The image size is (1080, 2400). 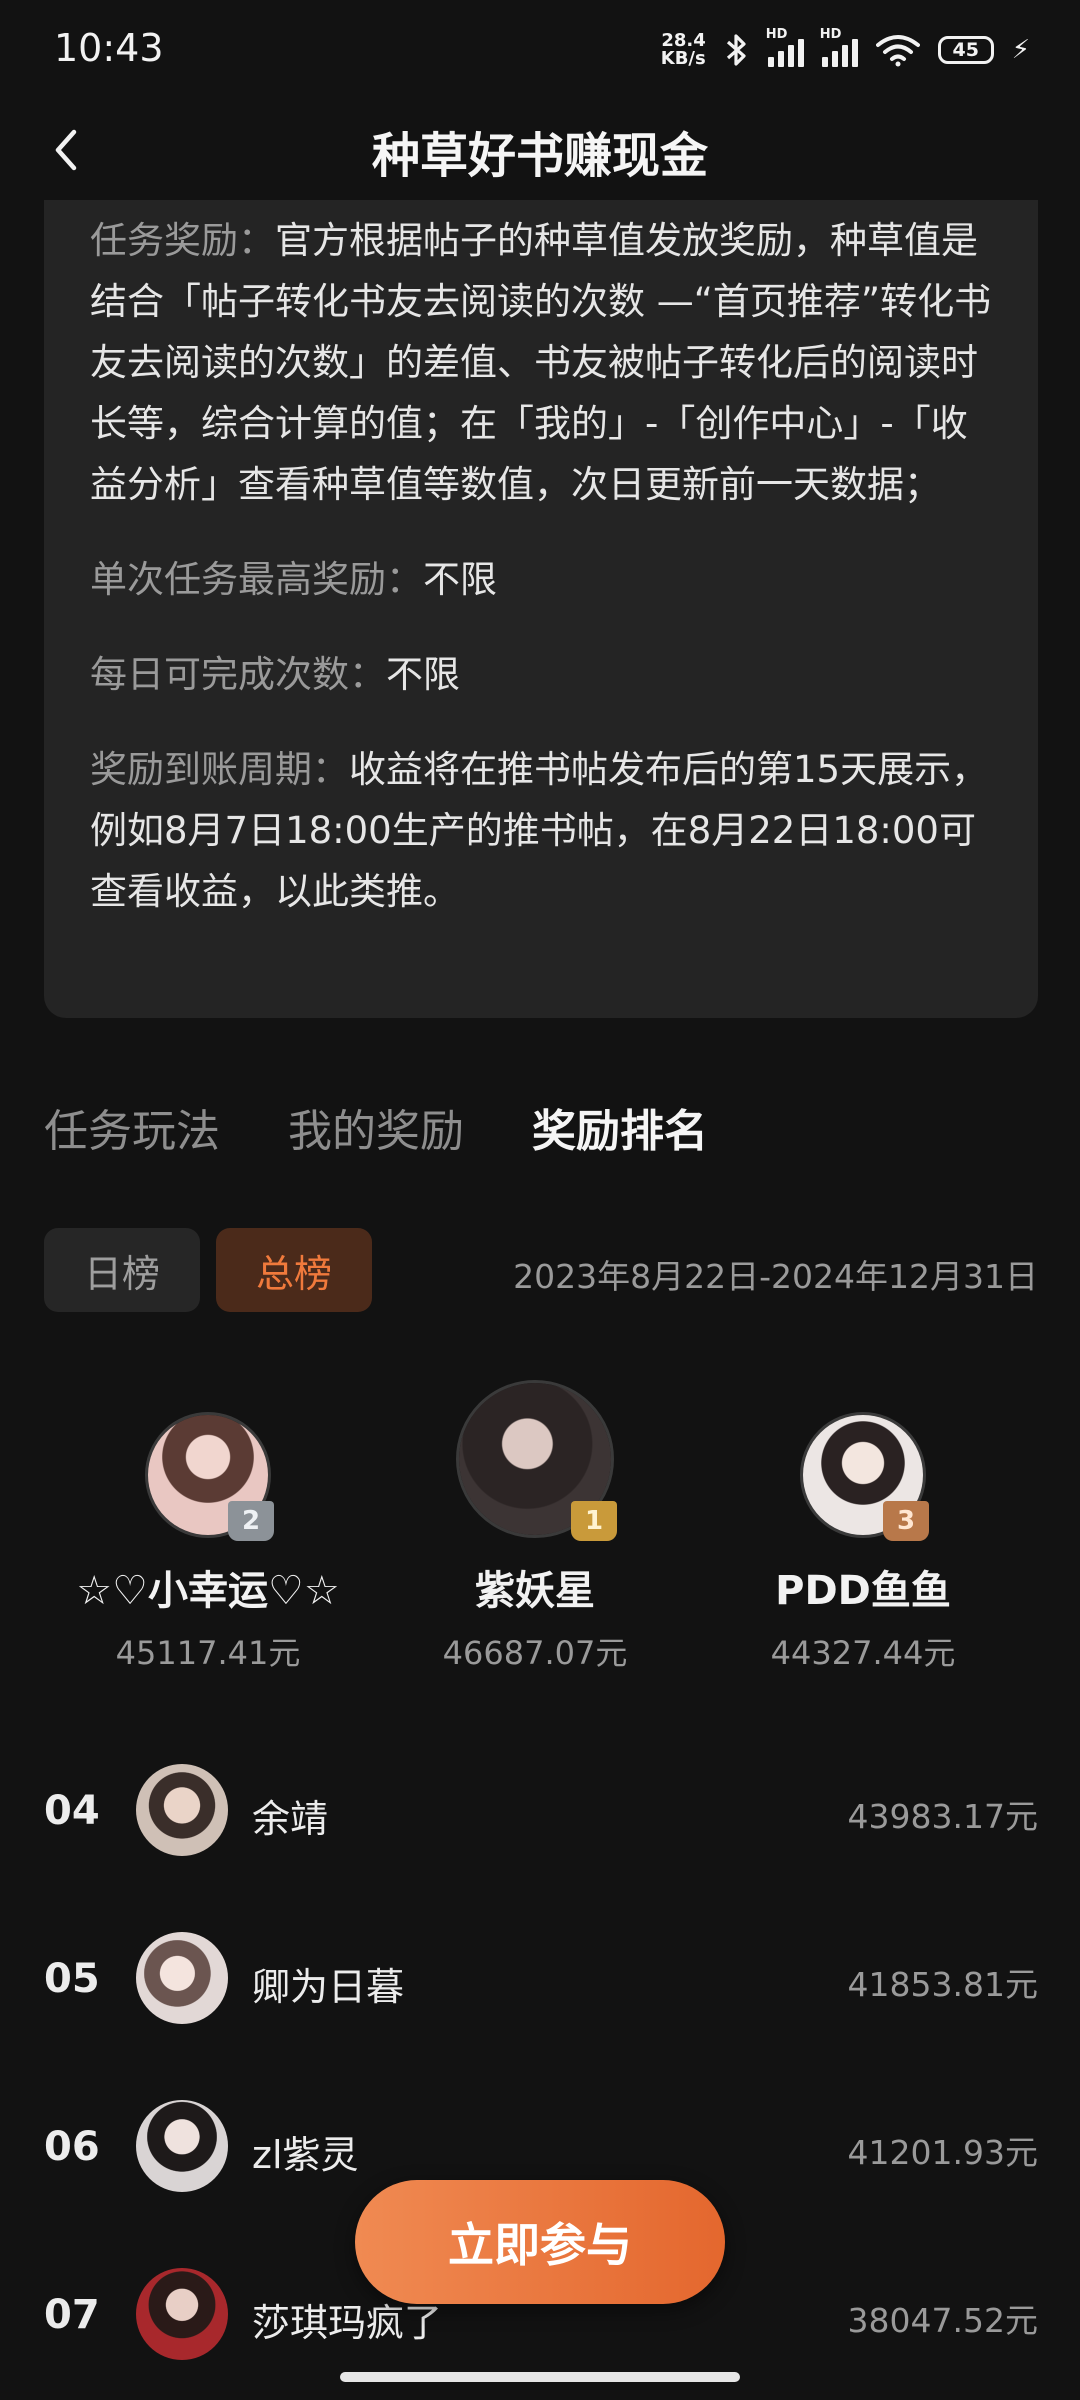 I want to click on home-indicator, so click(x=540, y=2377).